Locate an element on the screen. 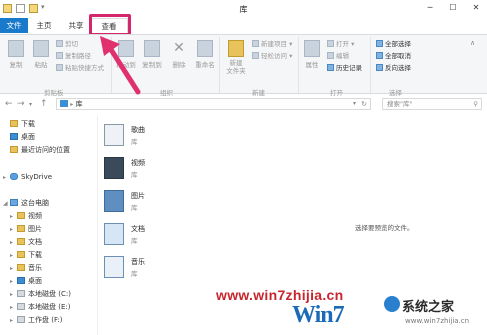 This screenshot has height=335, width=487. pictures-folder-icon is located at coordinates (21, 228).